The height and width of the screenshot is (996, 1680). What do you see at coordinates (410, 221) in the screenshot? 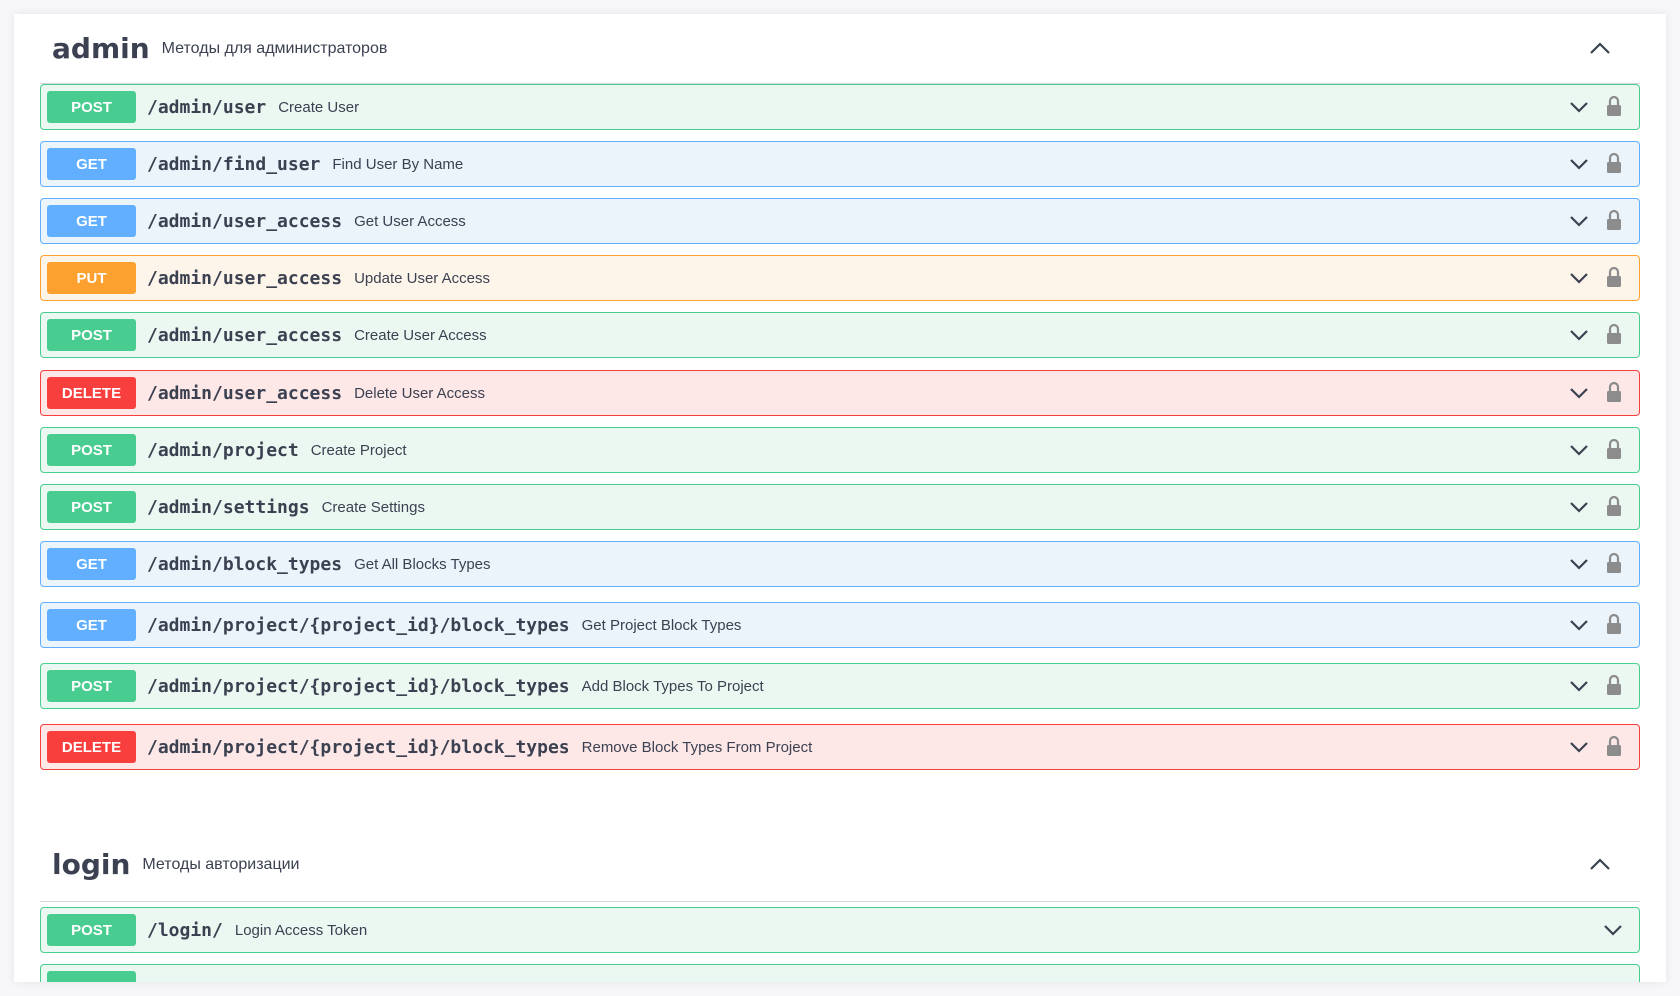
I see `operation-summary: Get User Access` at bounding box center [410, 221].